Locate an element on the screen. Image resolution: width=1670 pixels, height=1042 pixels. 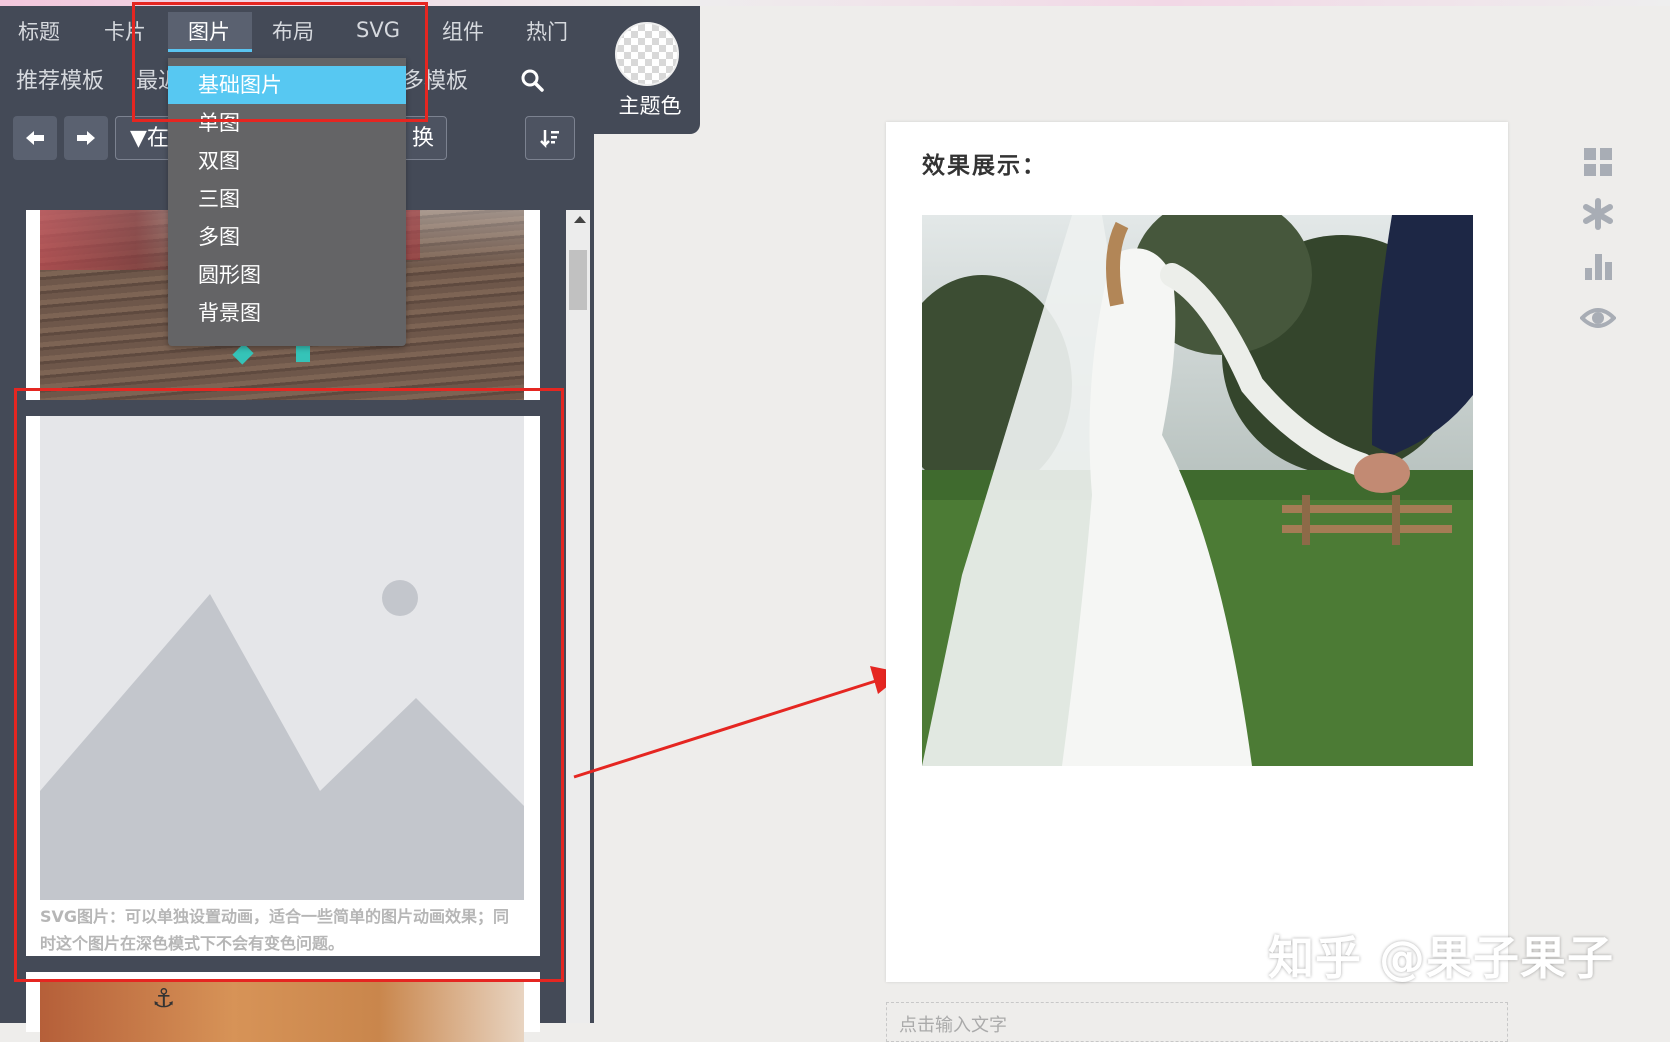
bar-chart-icon is located at coordinates (1598, 268).